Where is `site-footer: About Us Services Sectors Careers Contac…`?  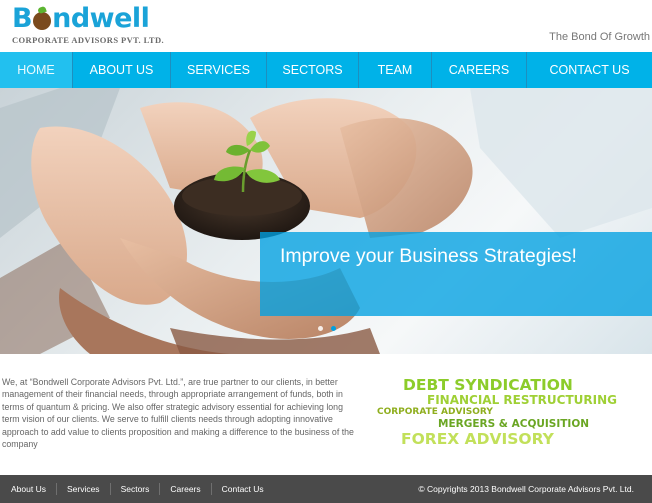 site-footer: About Us Services Sectors Careers Contac… is located at coordinates (326, 489).